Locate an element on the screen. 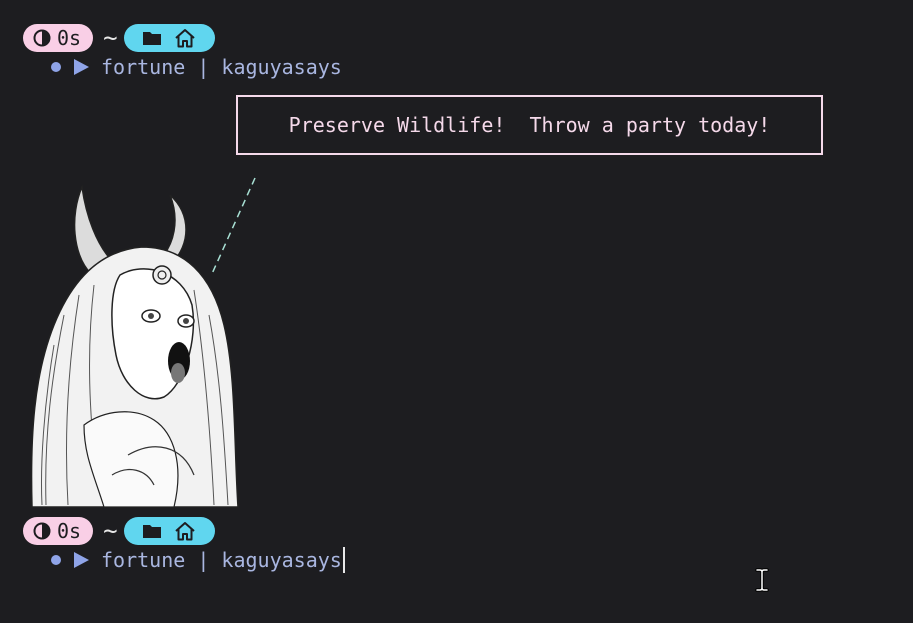  command-text: fortune | kaguyasays is located at coordinates (221, 67).